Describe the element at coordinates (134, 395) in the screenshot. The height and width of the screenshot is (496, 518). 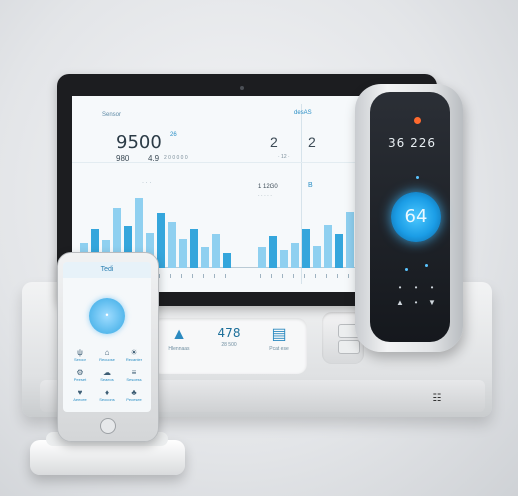
I see `phone-tile: ♣ Pecesee` at that location.